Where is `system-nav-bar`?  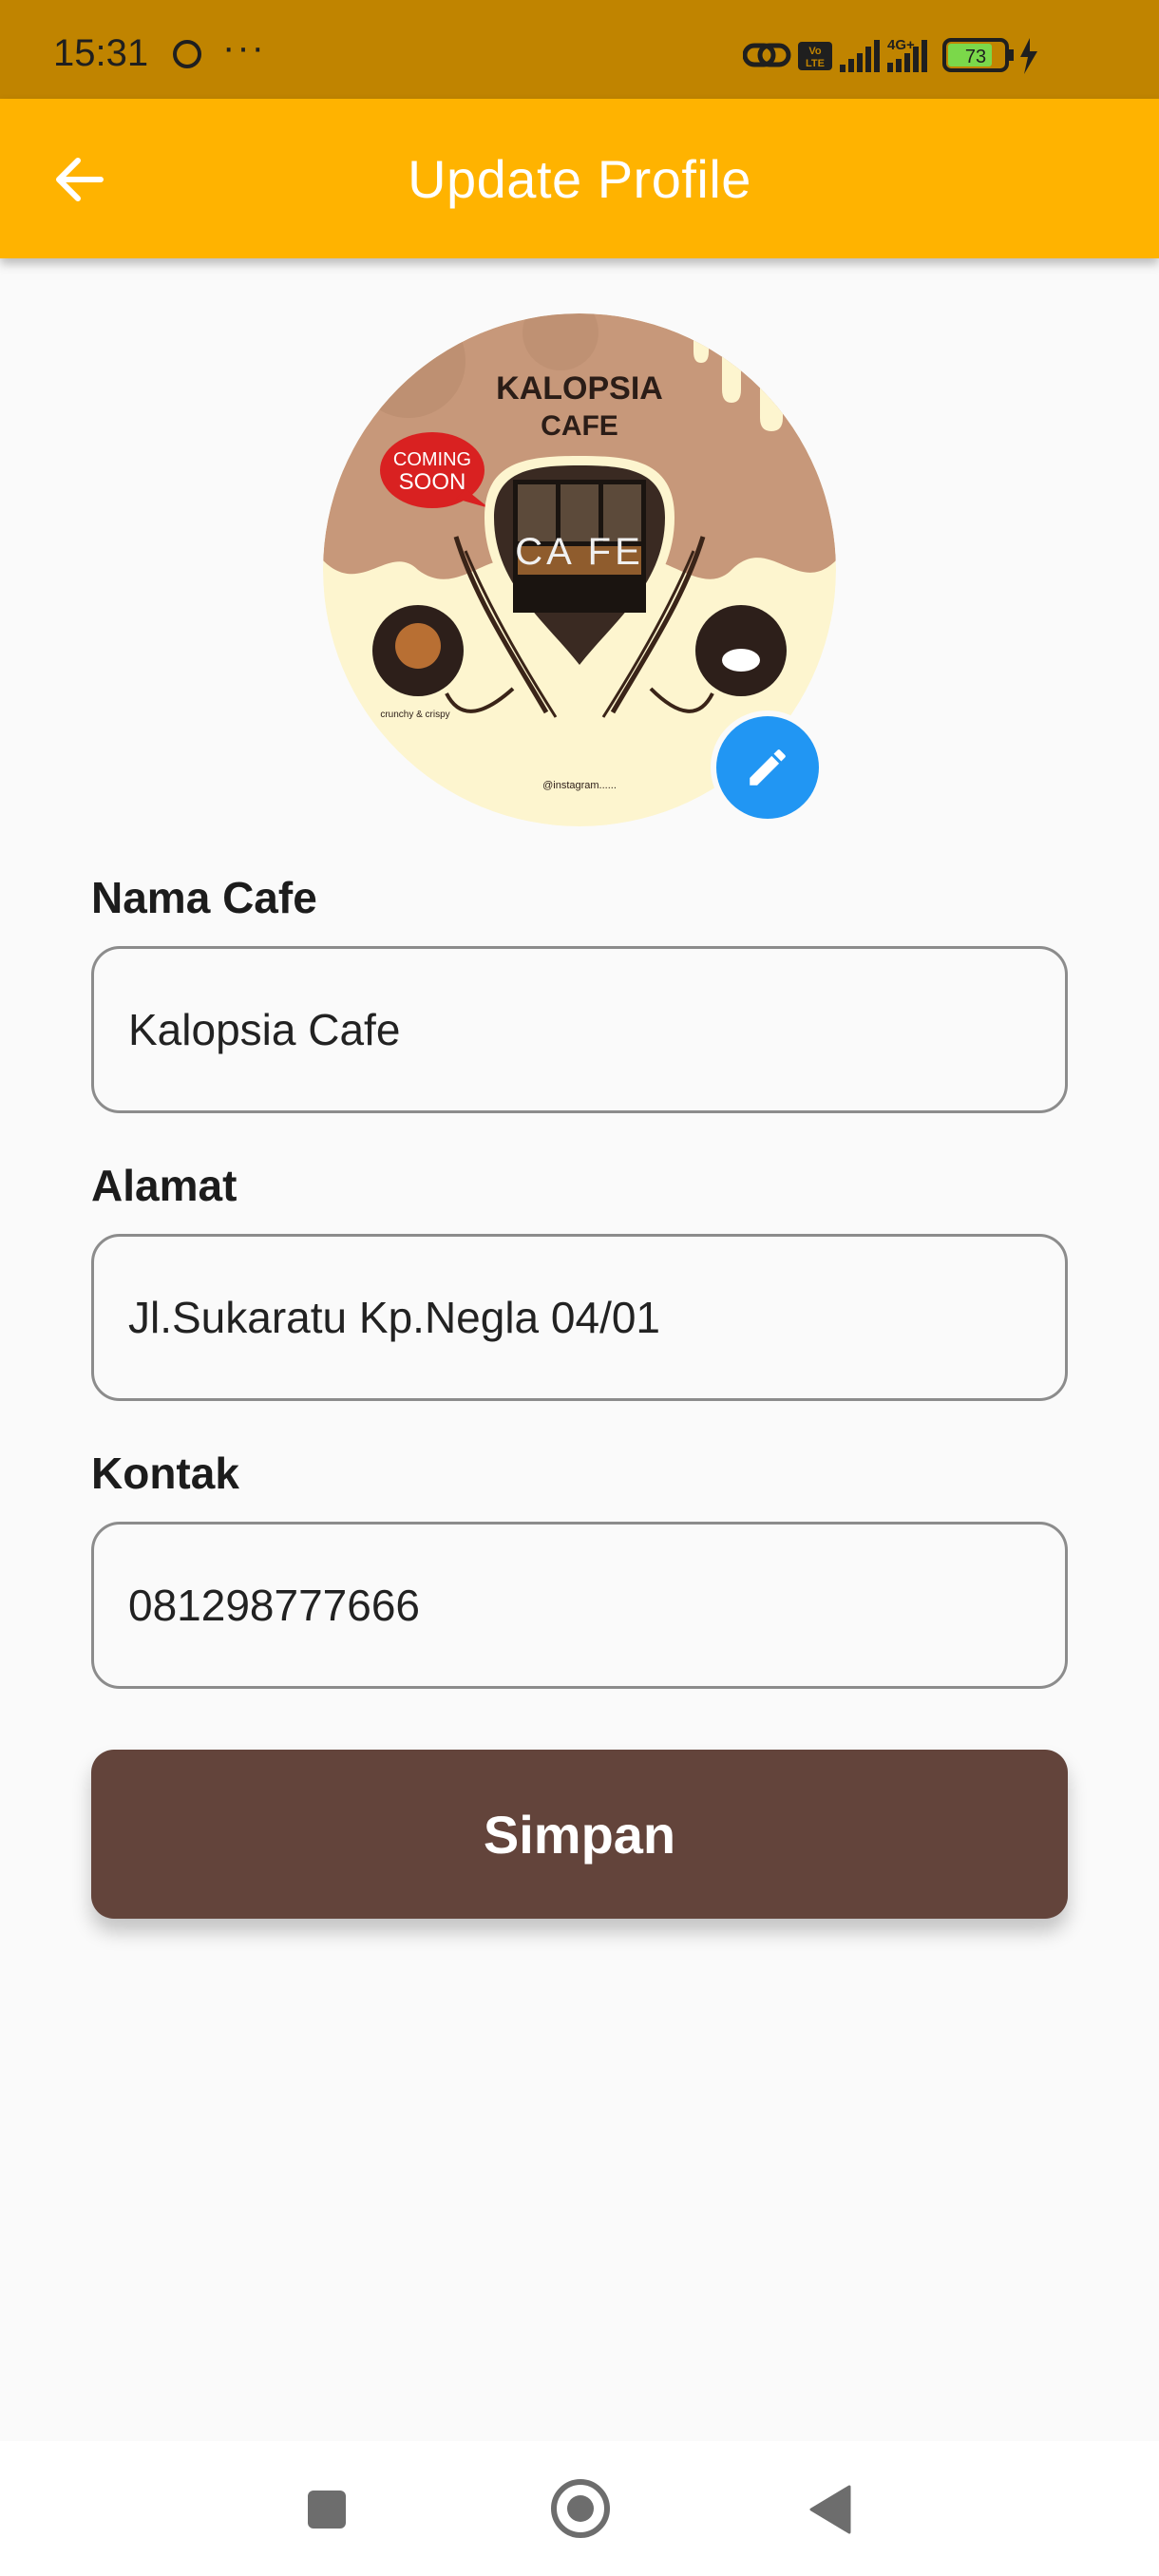
system-nav-bar is located at coordinates (579, 2508).